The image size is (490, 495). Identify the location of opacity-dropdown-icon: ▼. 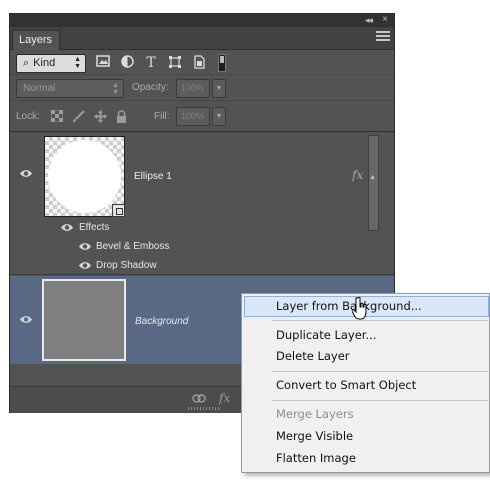
(219, 88).